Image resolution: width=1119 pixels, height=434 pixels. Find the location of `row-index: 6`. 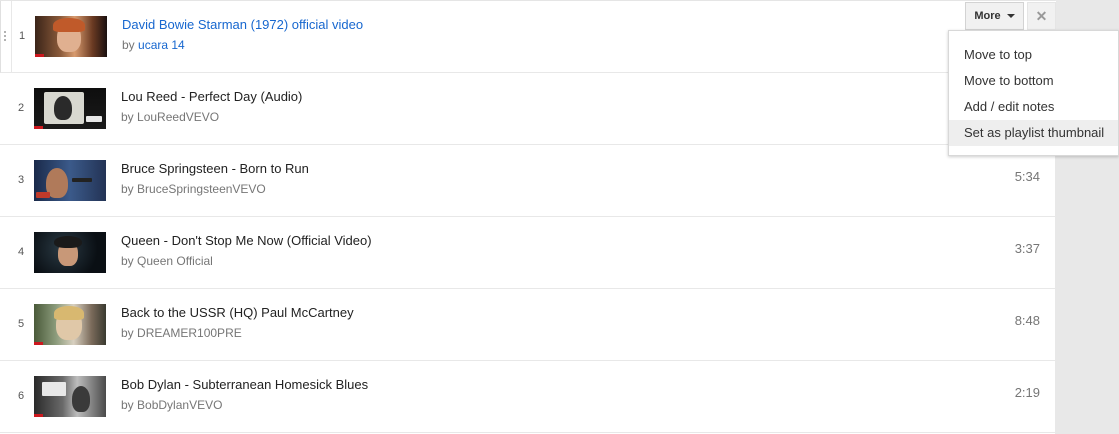

row-index: 6 is located at coordinates (21, 396).